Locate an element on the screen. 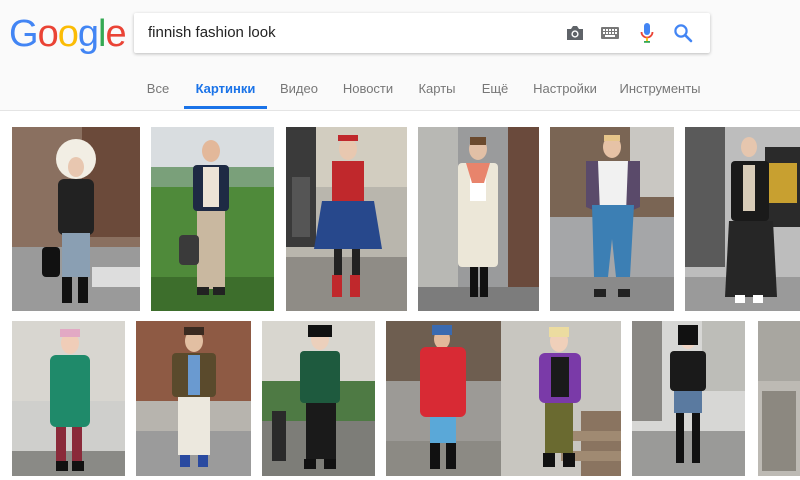  tab-all: Все is located at coordinates (158, 89).